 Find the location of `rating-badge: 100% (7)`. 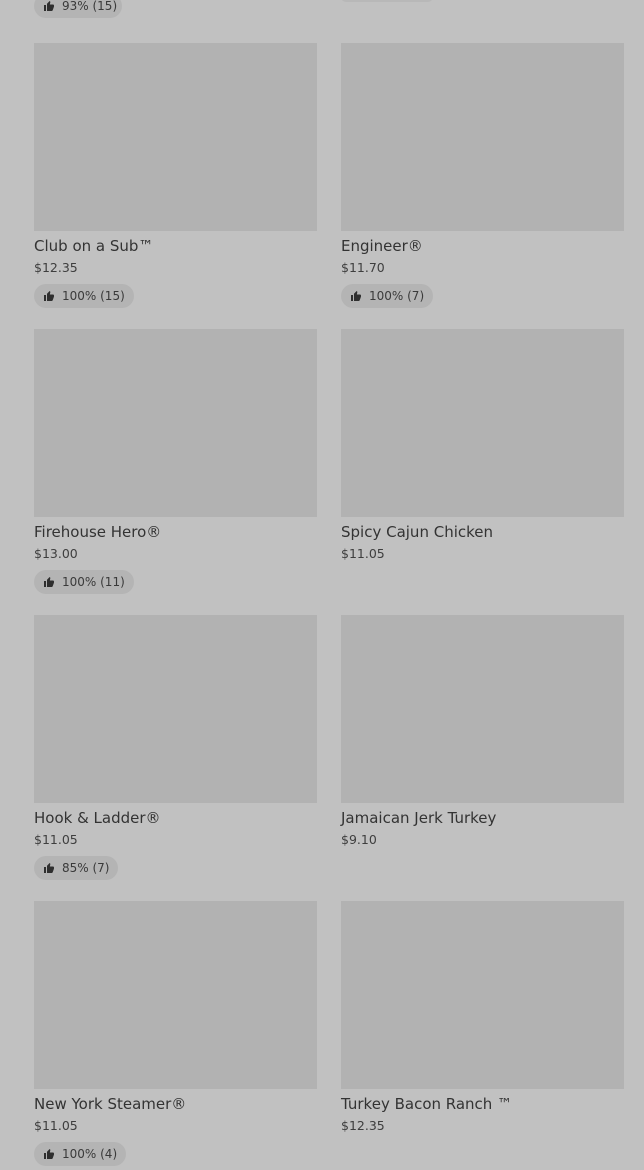

rating-badge: 100% (7) is located at coordinates (387, 296).